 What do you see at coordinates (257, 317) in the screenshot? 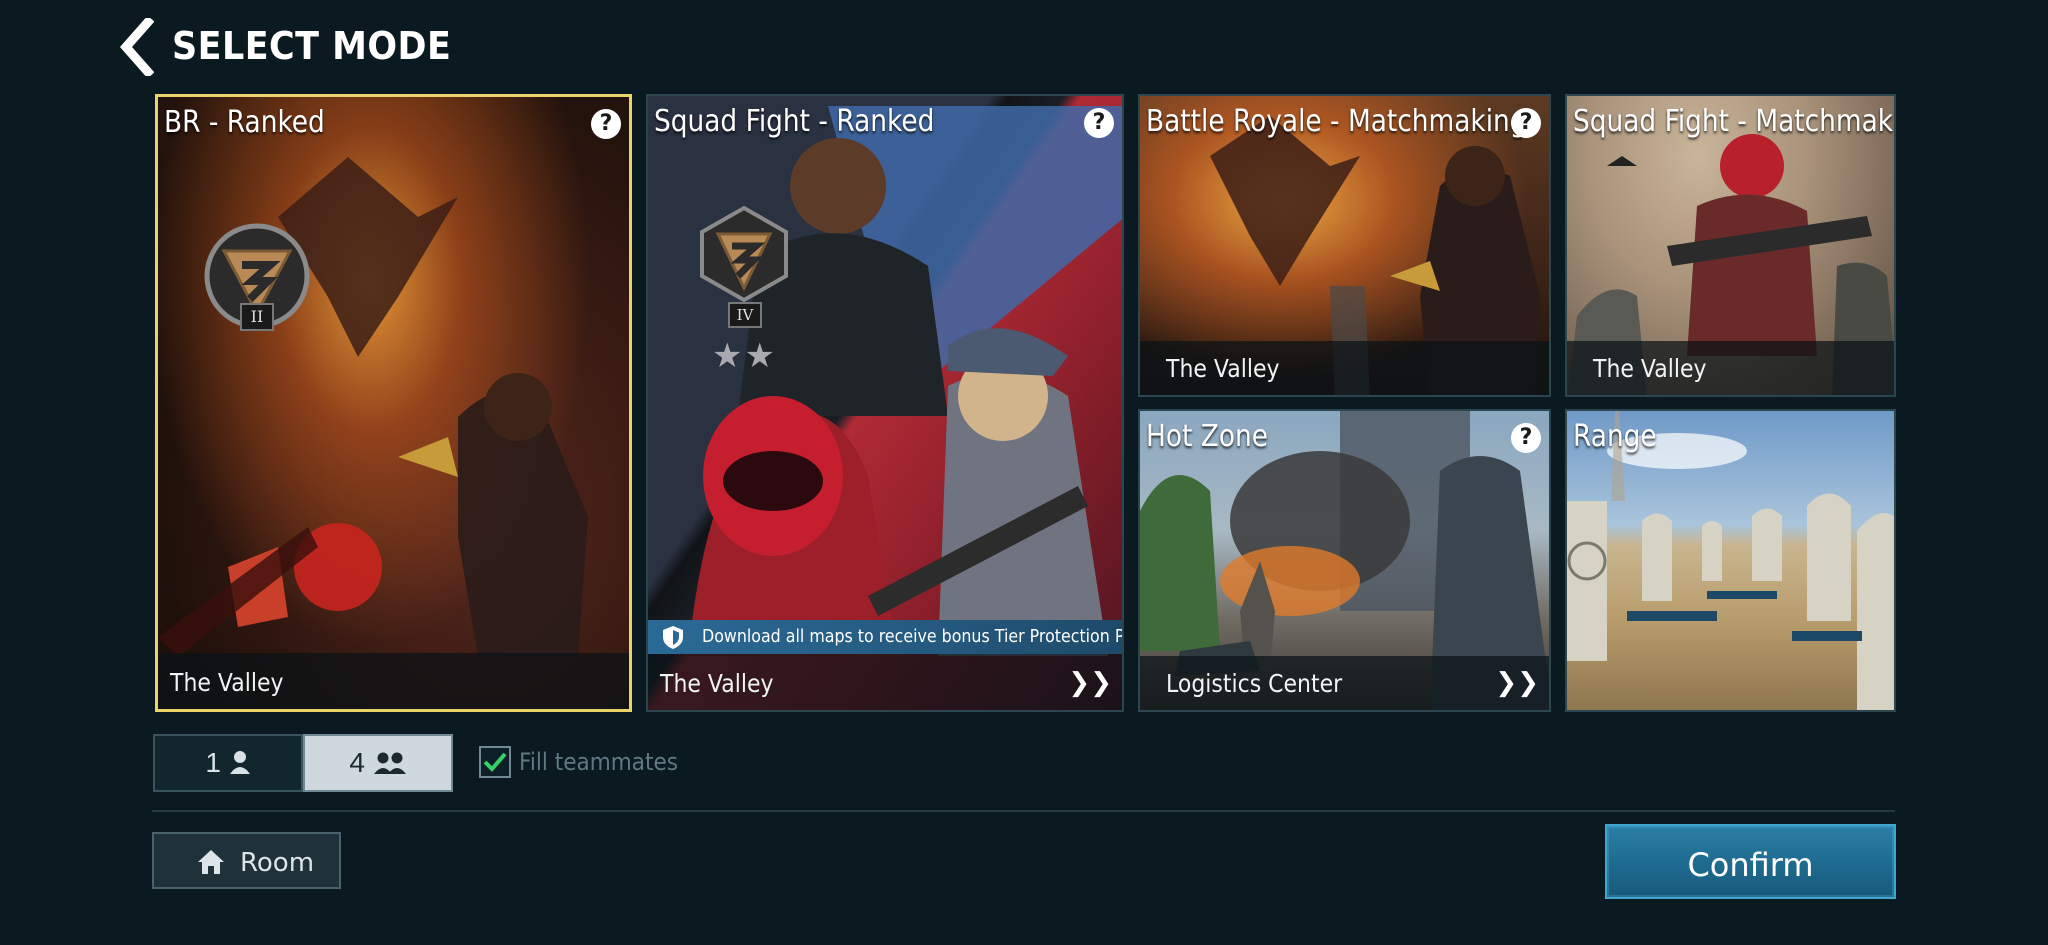
I see `rank-tier-badge: II` at bounding box center [257, 317].